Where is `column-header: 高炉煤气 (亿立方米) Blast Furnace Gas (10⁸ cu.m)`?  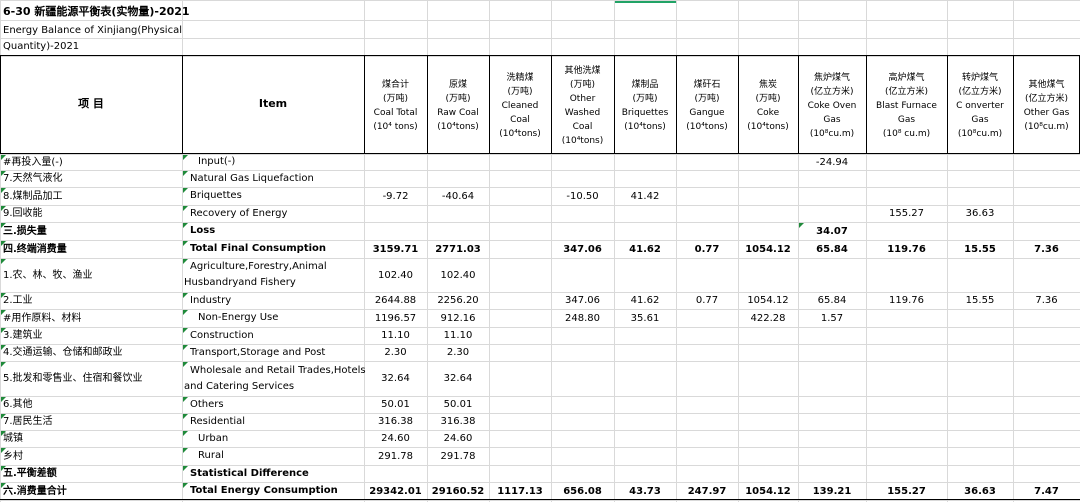 column-header: 高炉煤气 (亿立方米) Blast Furnace Gas (10⁸ cu.m) is located at coordinates (906, 106).